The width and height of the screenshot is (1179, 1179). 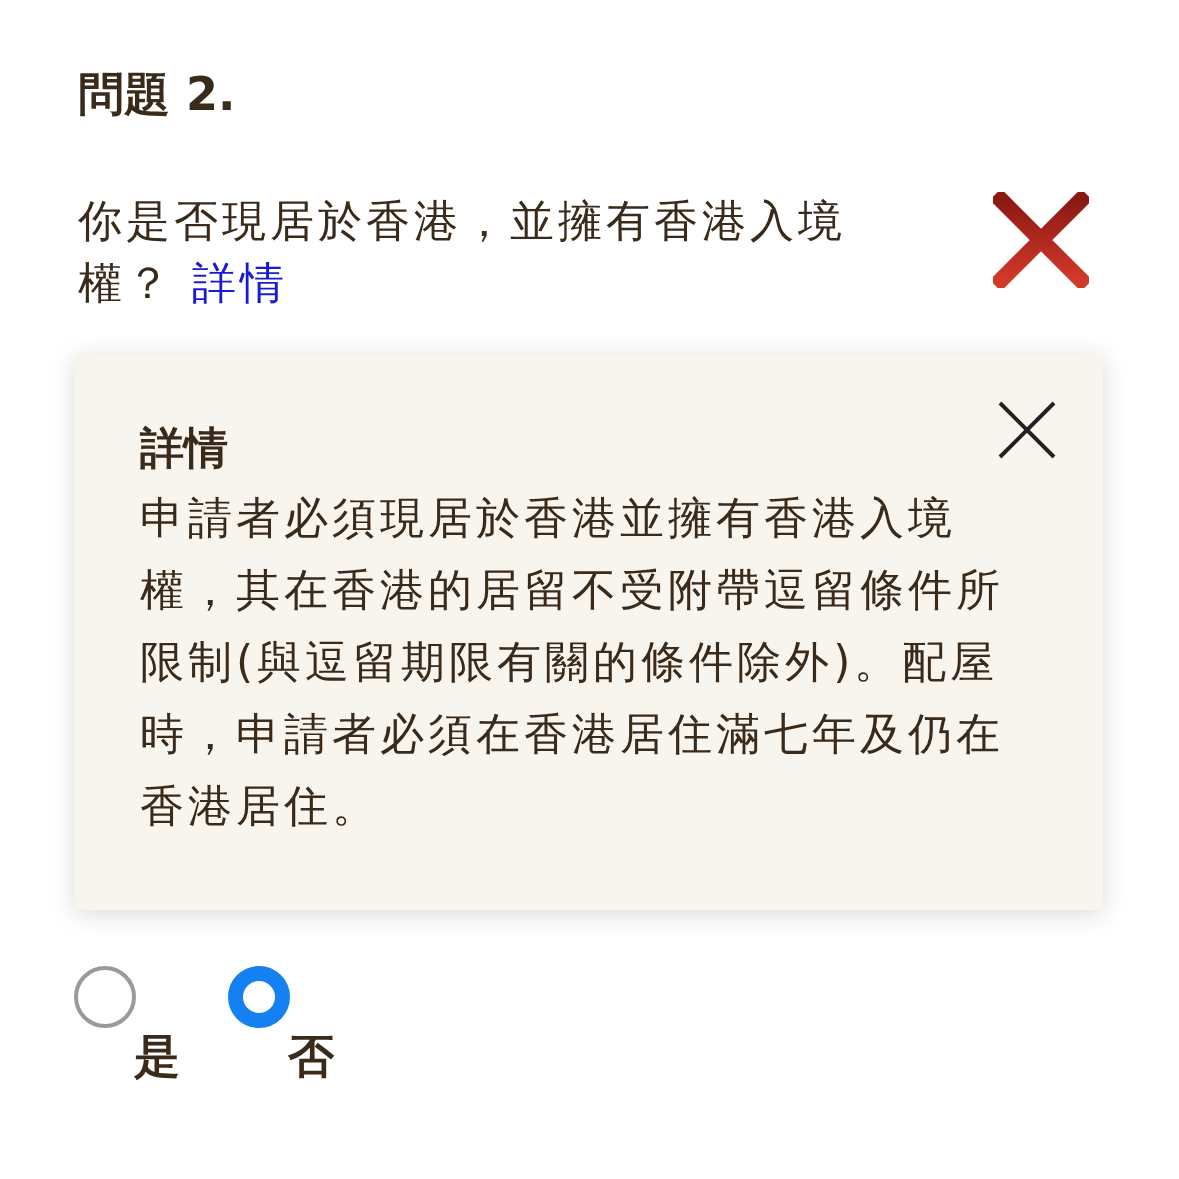 I want to click on question-text: 你是否現居於香港，並擁有香港入境權？ 詳情, so click(x=462, y=252).